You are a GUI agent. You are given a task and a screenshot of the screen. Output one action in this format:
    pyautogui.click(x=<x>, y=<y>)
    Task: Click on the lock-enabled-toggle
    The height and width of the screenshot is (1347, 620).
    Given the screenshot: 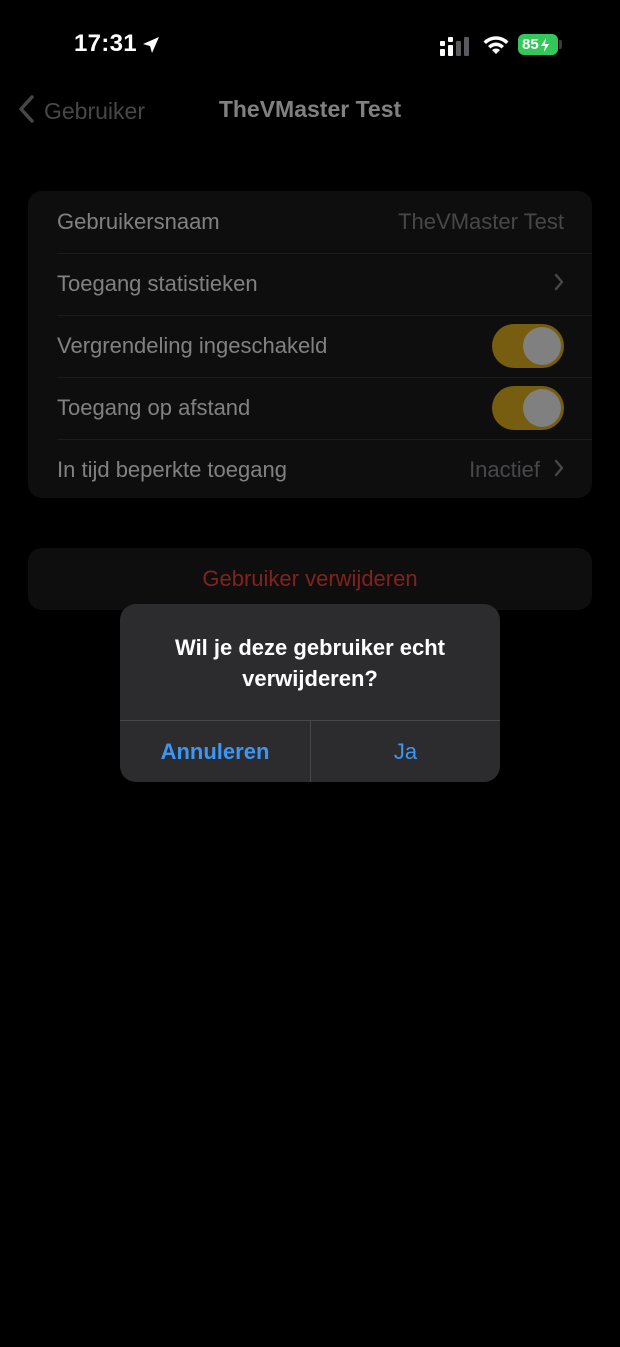 What is the action you would take?
    pyautogui.click(x=528, y=346)
    